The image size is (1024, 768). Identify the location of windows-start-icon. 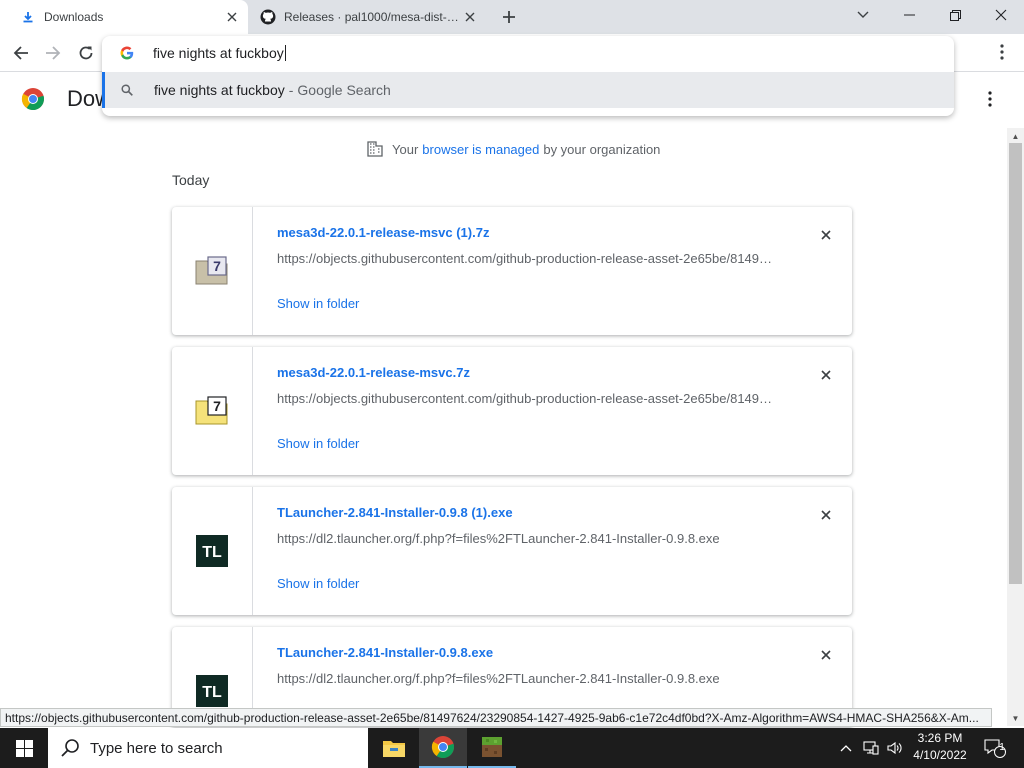
(24, 748).